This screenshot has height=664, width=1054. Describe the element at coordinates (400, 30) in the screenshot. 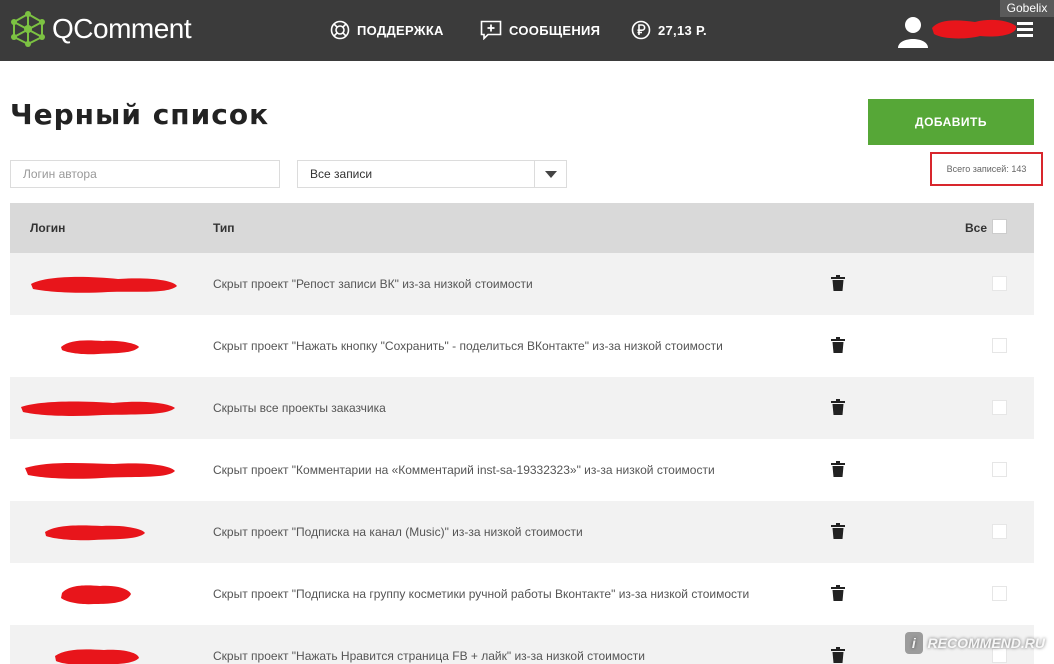

I see `nav-support-label: ПОДДЕРЖКА` at that location.